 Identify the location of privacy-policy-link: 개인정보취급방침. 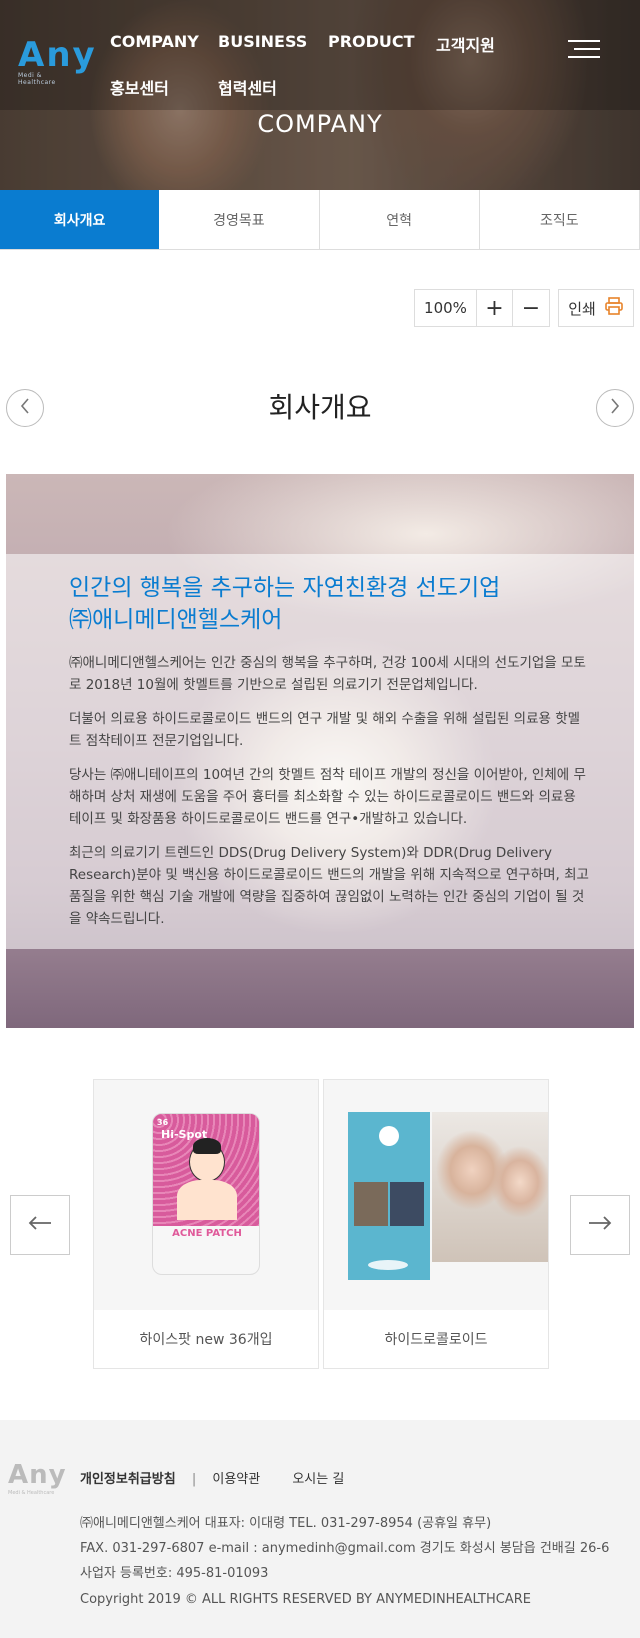
(128, 1479).